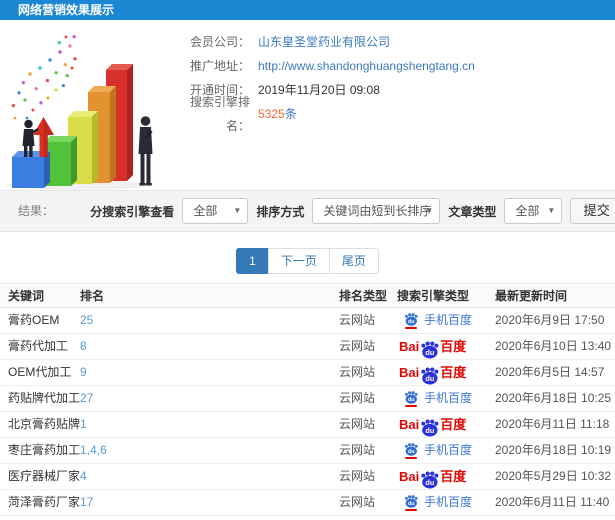  What do you see at coordinates (307, 373) in the screenshot?
I see `table-row: OEM代加工 9 云网站 Bai du 百度 2020年6月5日 14:57` at bounding box center [307, 373].